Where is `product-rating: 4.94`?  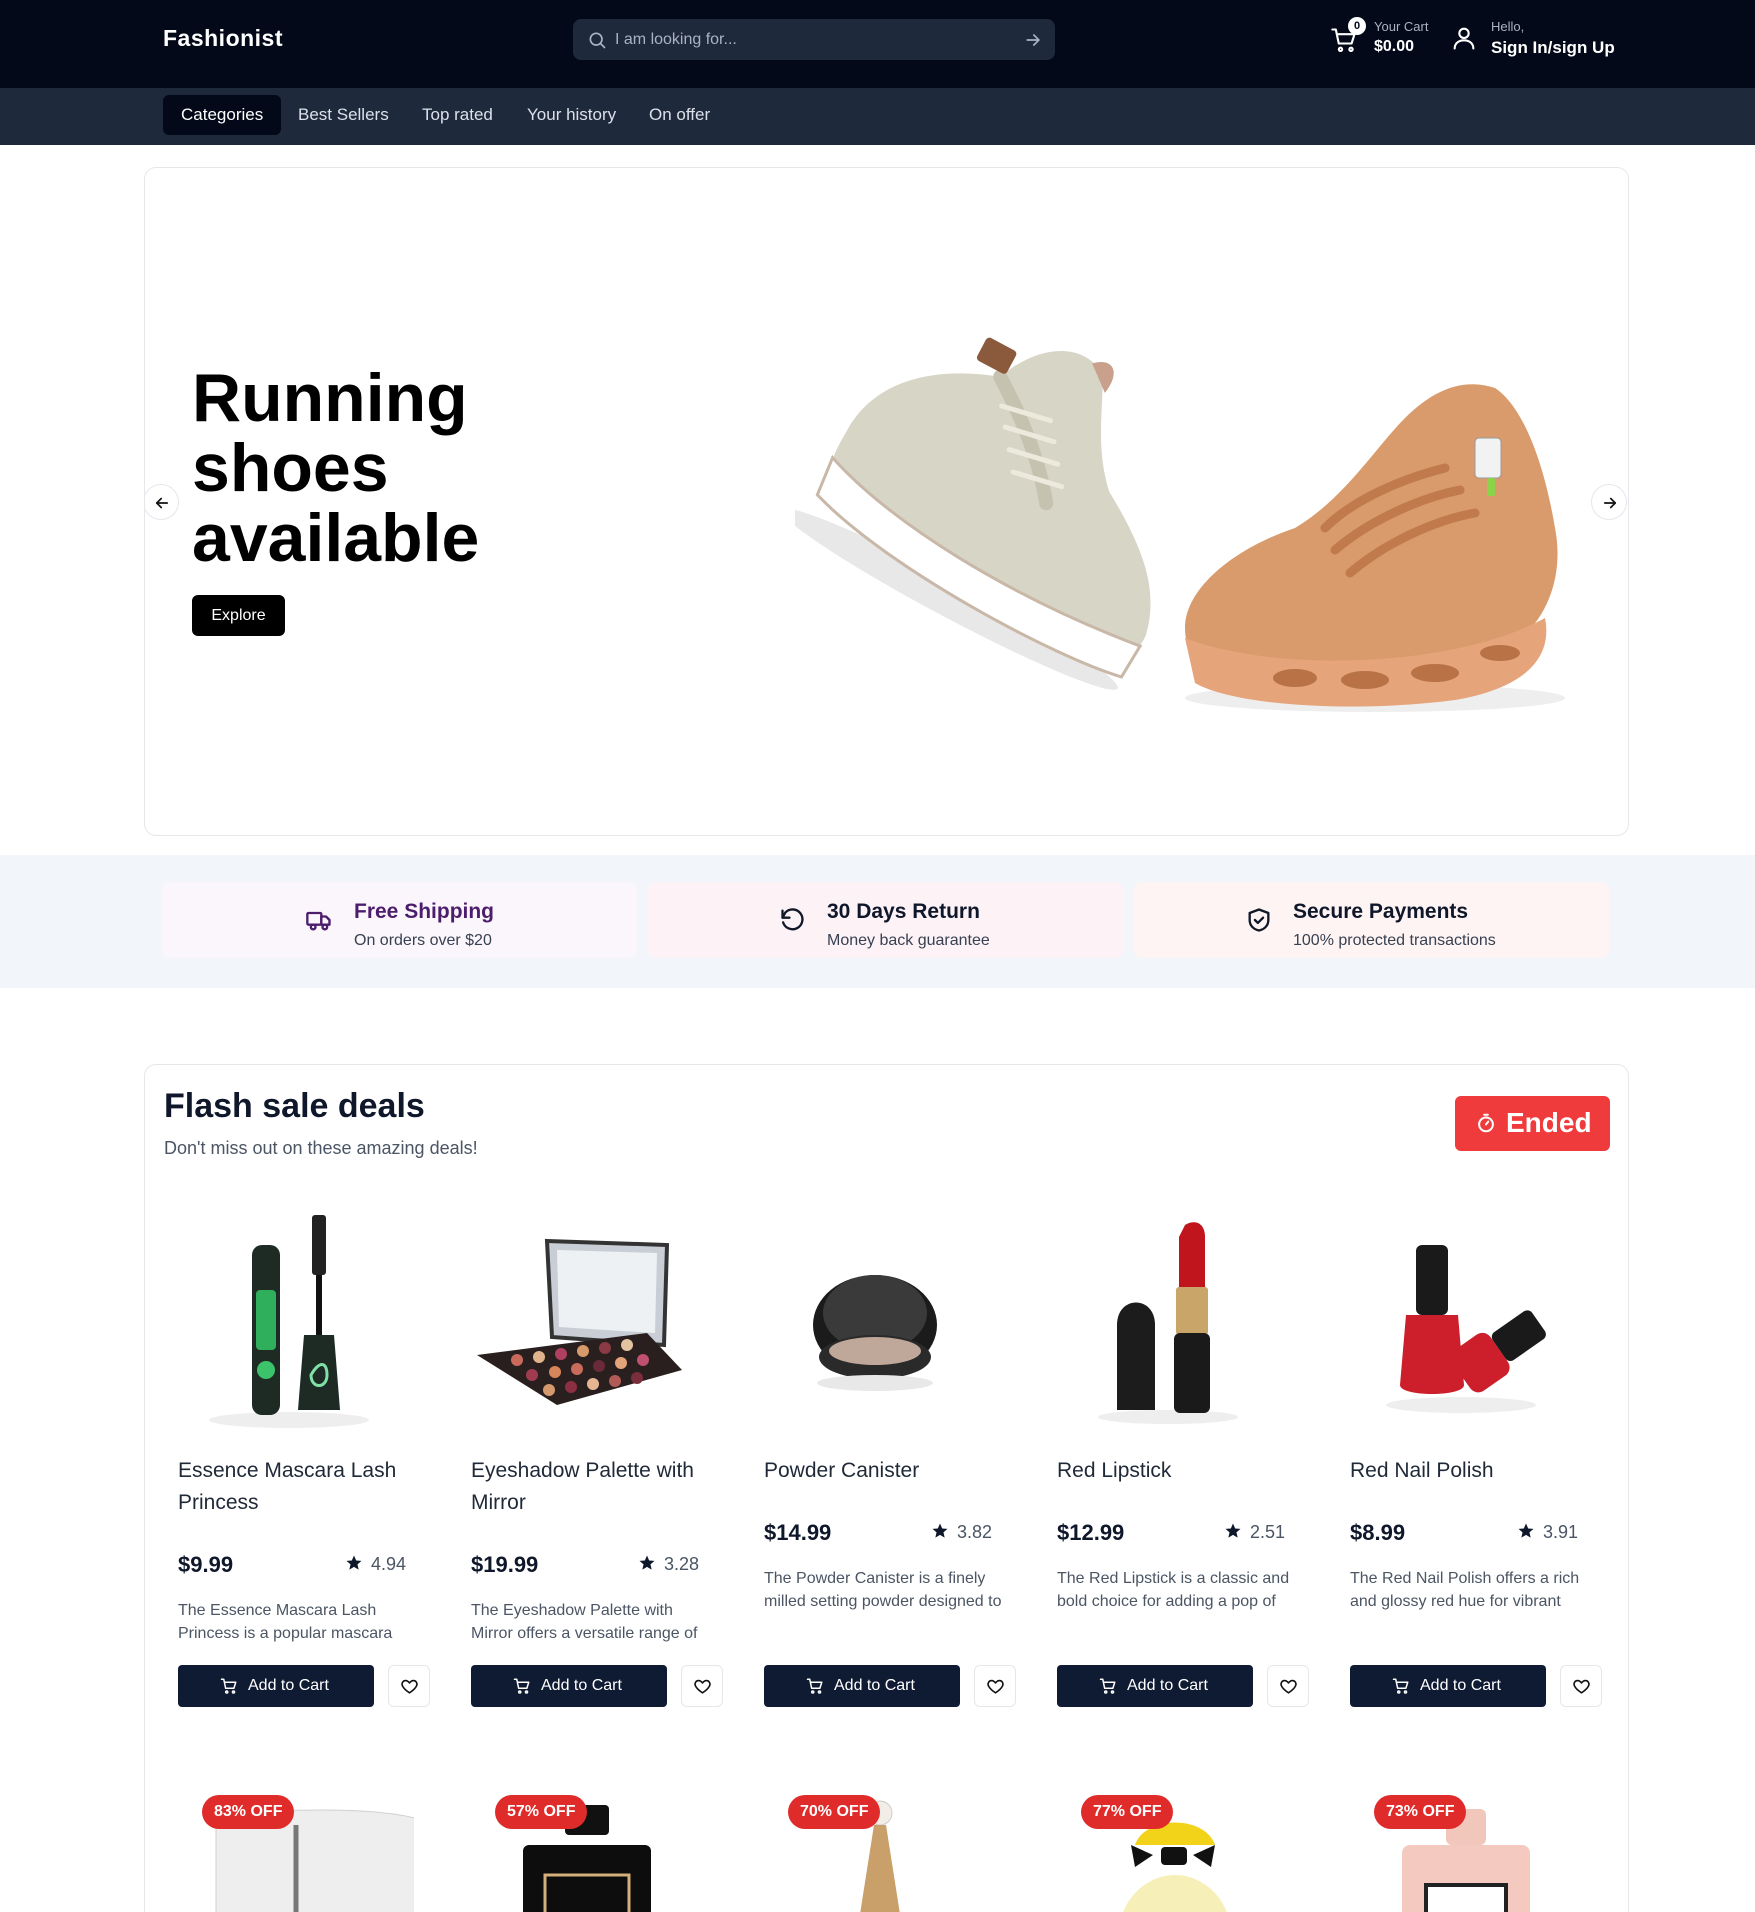 product-rating: 4.94 is located at coordinates (375, 1564).